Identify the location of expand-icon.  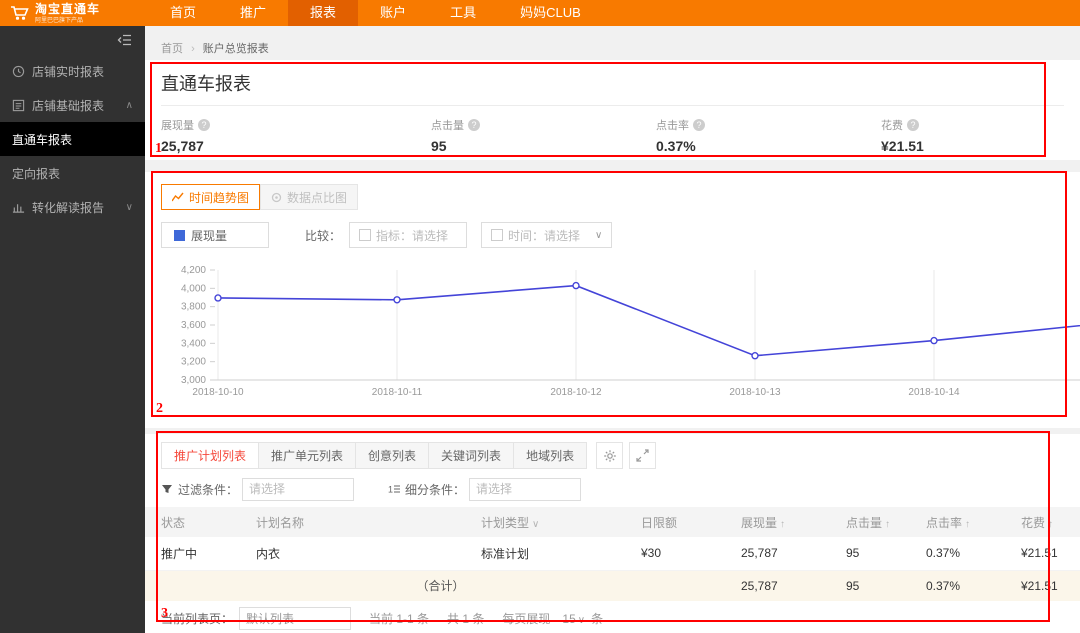
(642, 455).